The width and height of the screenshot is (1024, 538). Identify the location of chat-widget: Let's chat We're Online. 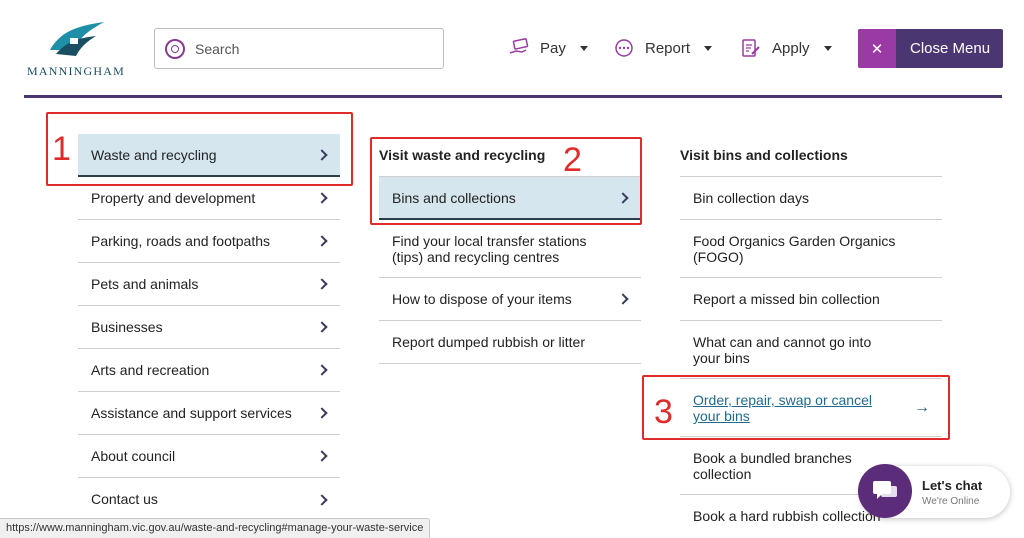
(934, 491).